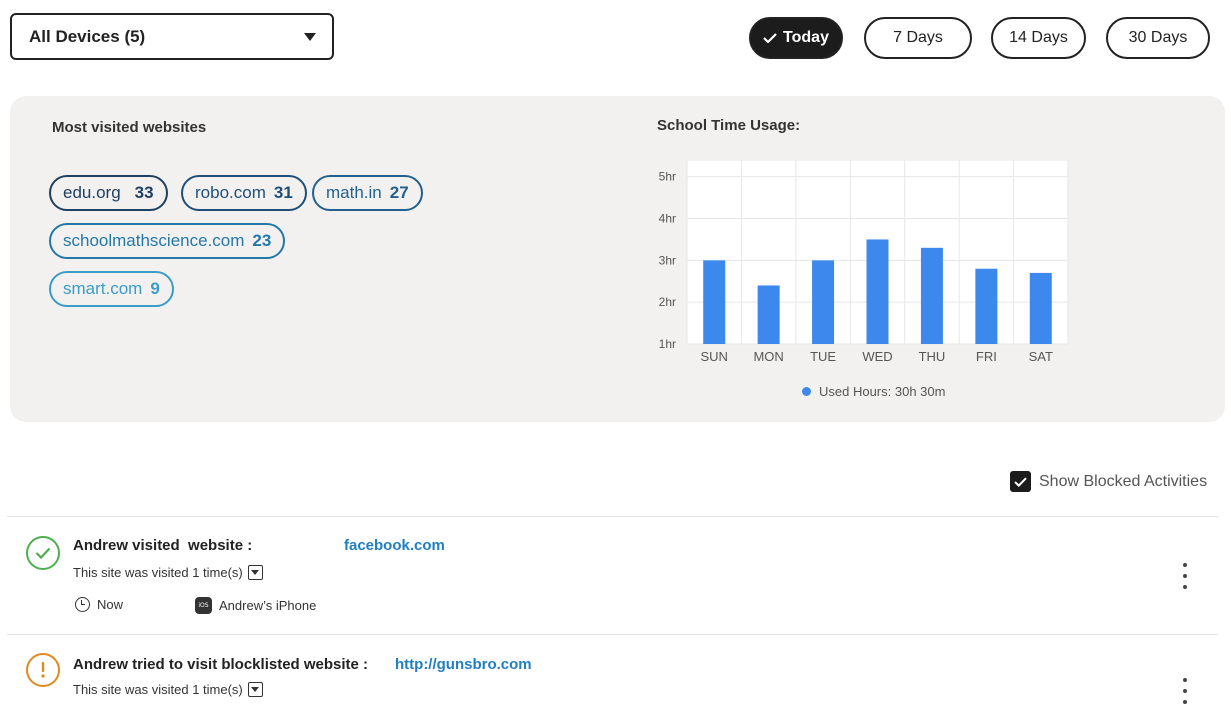 This screenshot has height=715, width=1231. Describe the element at coordinates (1123, 481) in the screenshot. I see `show-blocked-label: Show Blocked Activities` at that location.